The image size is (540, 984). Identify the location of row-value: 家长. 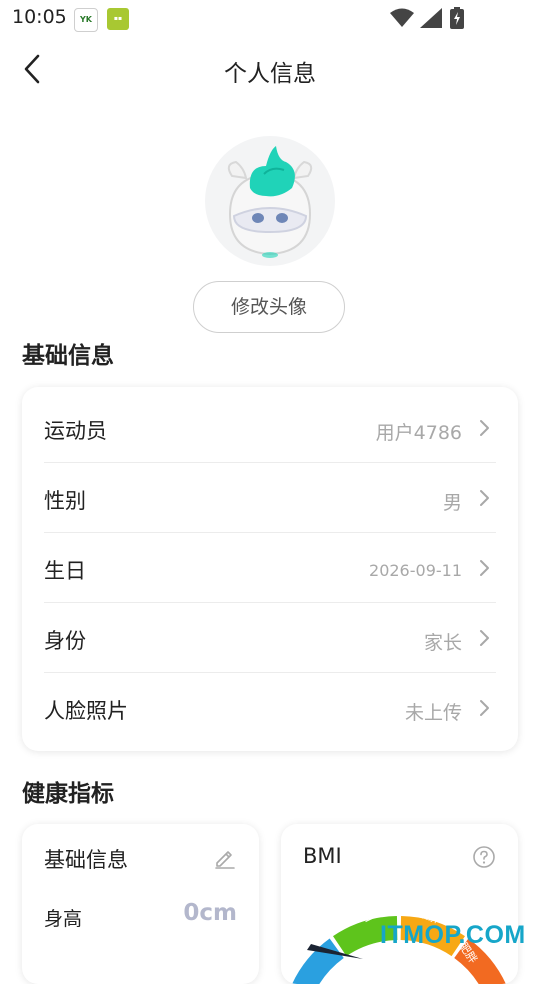
(442, 643).